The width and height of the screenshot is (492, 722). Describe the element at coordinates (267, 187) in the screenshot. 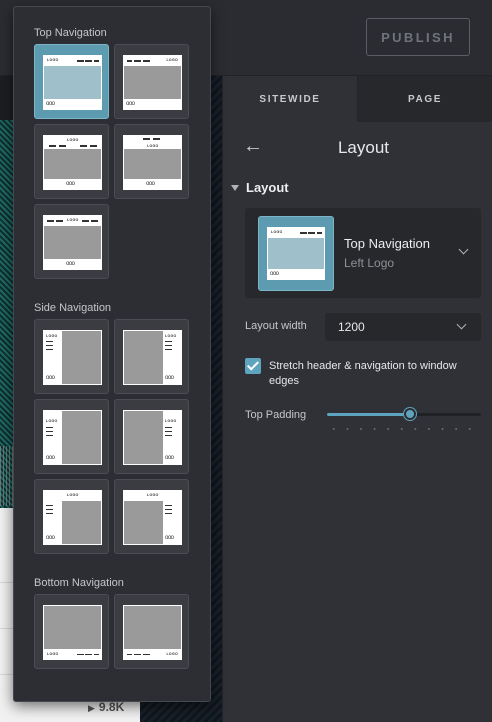

I see `section-label: Layout` at that location.